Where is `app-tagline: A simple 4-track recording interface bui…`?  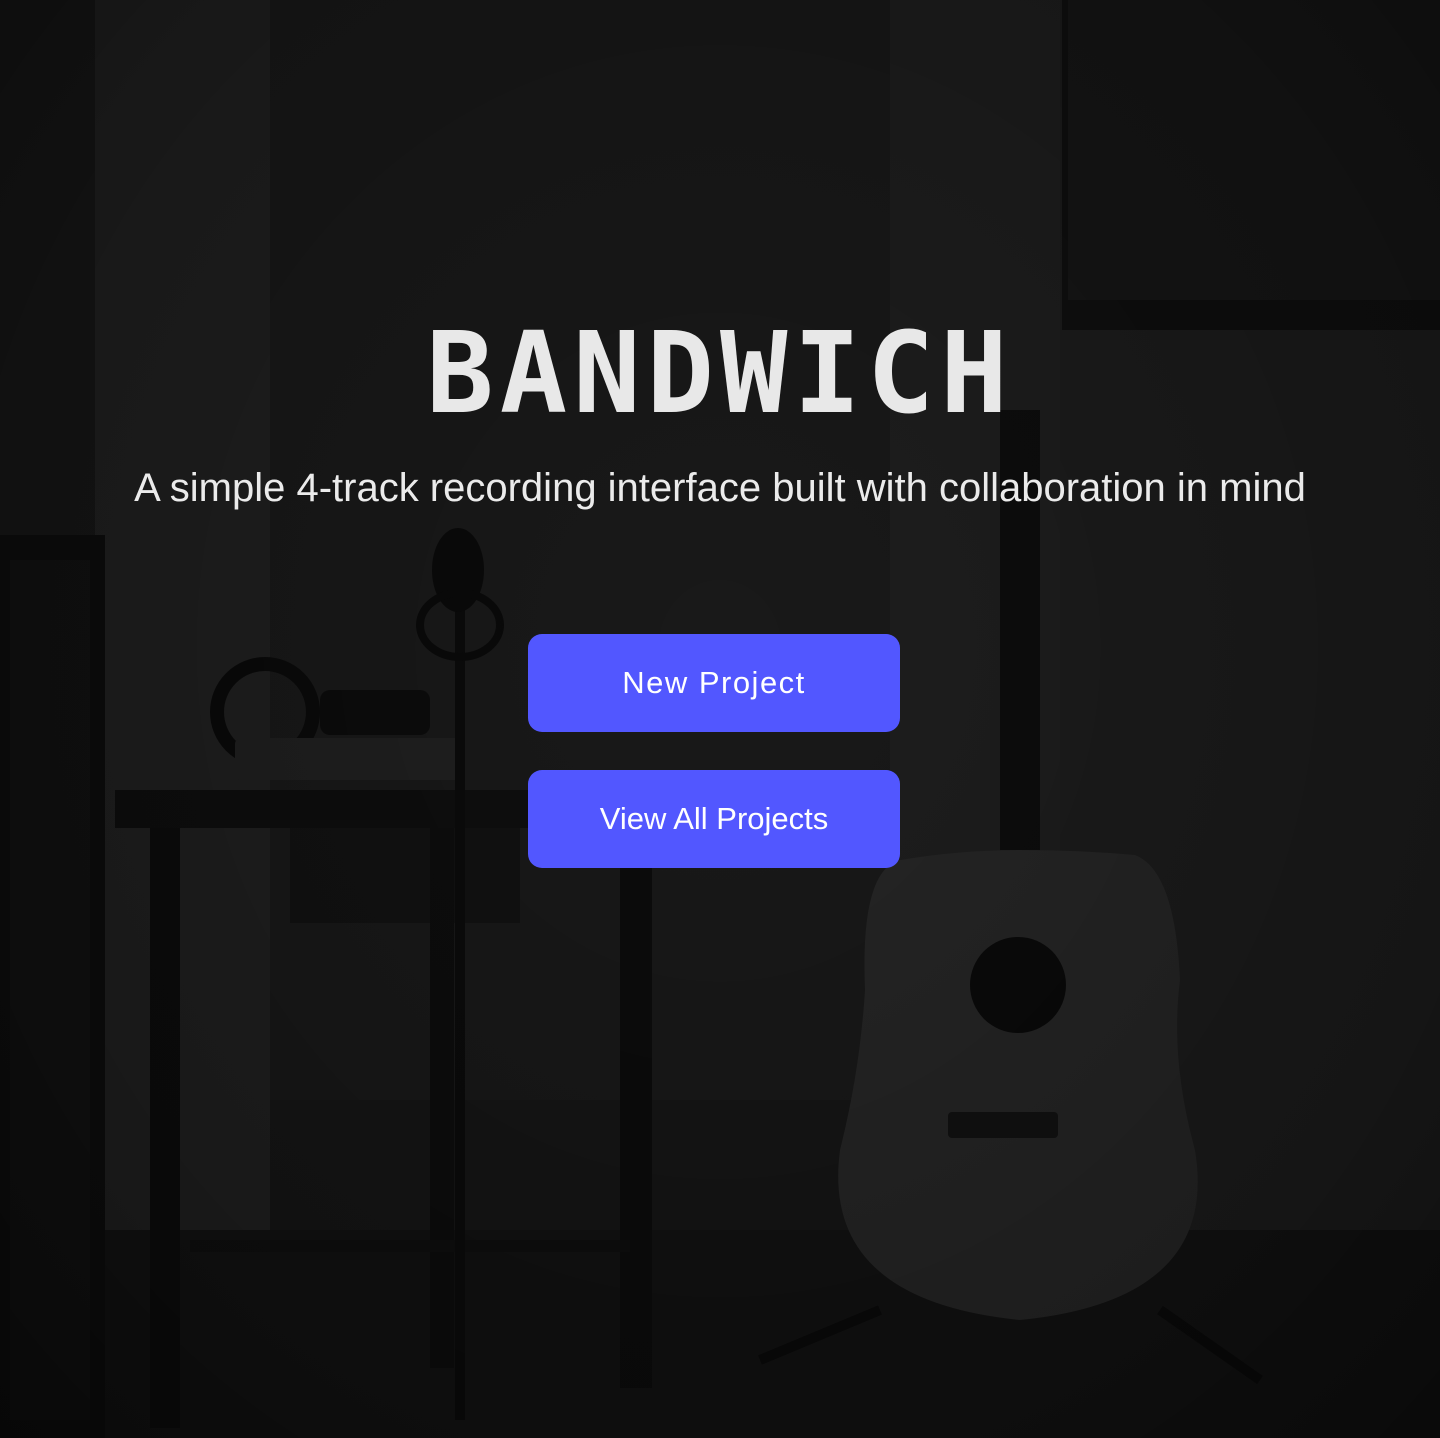
app-tagline: A simple 4-track recording interface bui… is located at coordinates (720, 488).